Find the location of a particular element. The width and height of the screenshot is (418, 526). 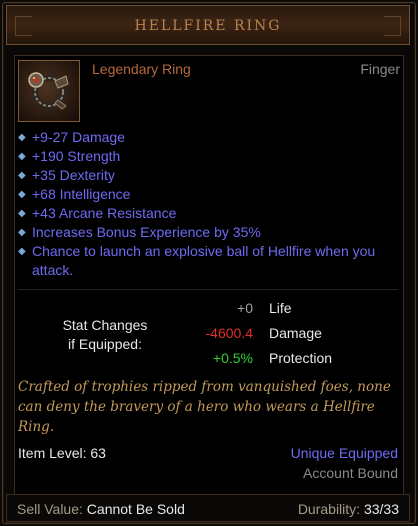

stat-change-protection: +0.5% Protection is located at coordinates (272, 358).